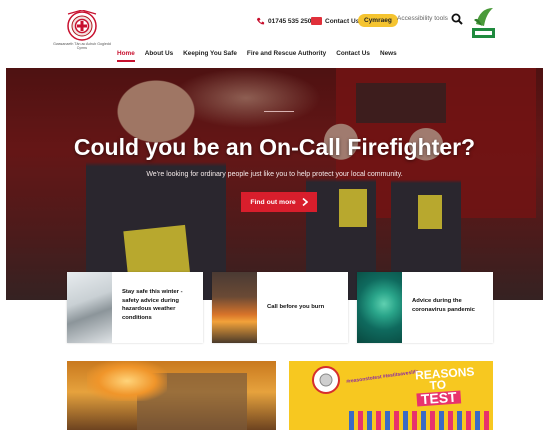 The height and width of the screenshot is (430, 549). Describe the element at coordinates (388, 56) in the screenshot. I see `nav-item-news: News` at that location.